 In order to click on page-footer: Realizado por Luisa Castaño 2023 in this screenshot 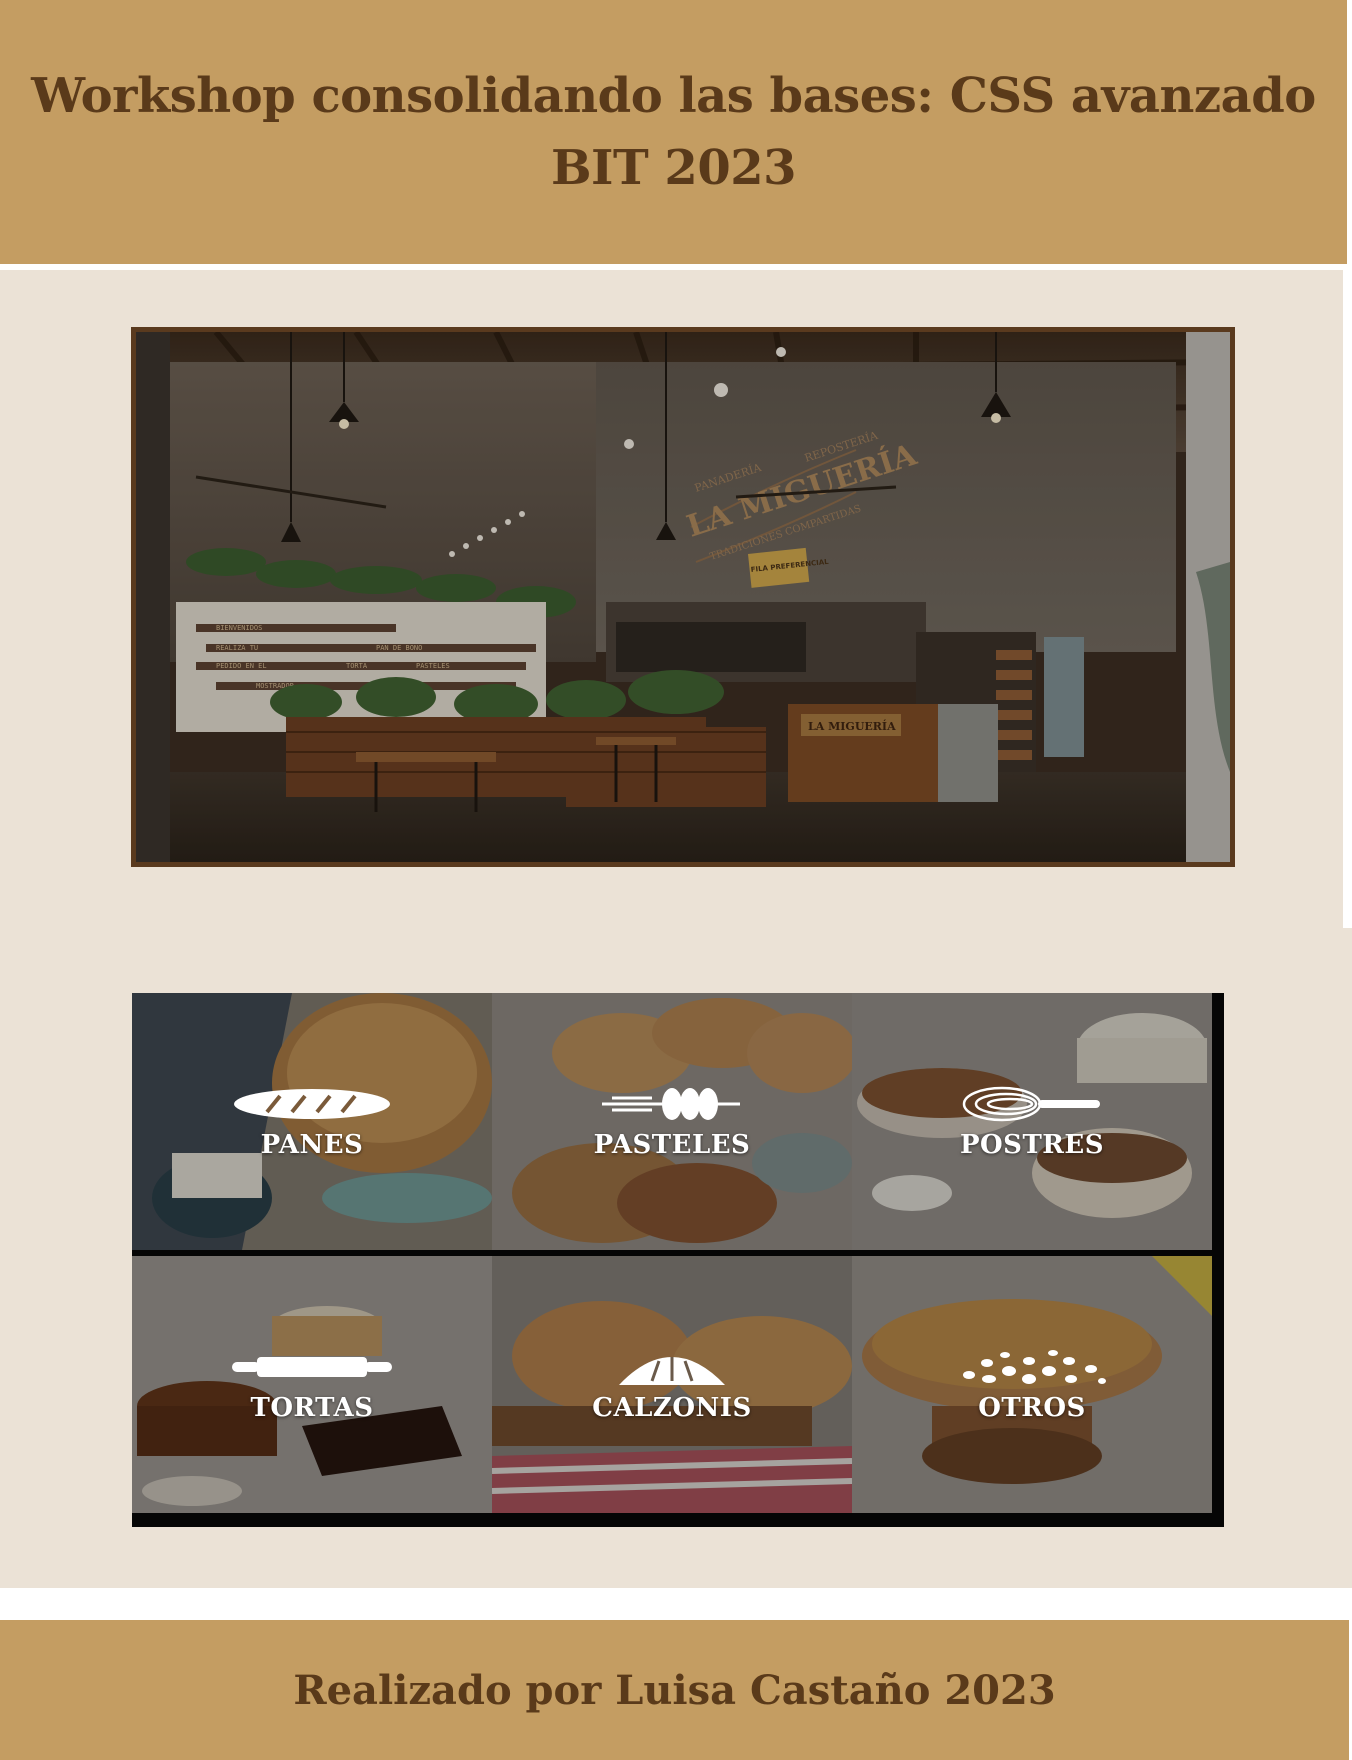, I will do `click(674, 1690)`.